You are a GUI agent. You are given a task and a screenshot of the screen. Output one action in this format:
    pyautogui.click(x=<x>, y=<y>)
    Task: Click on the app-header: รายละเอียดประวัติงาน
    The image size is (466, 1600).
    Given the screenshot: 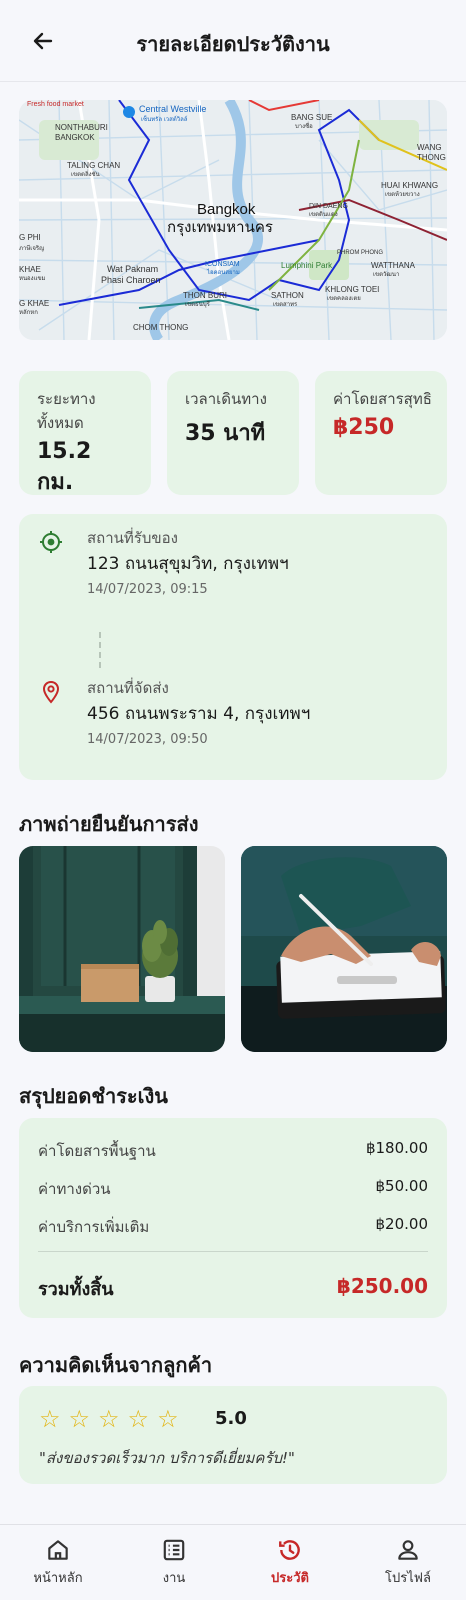 What is the action you would take?
    pyautogui.click(x=233, y=41)
    